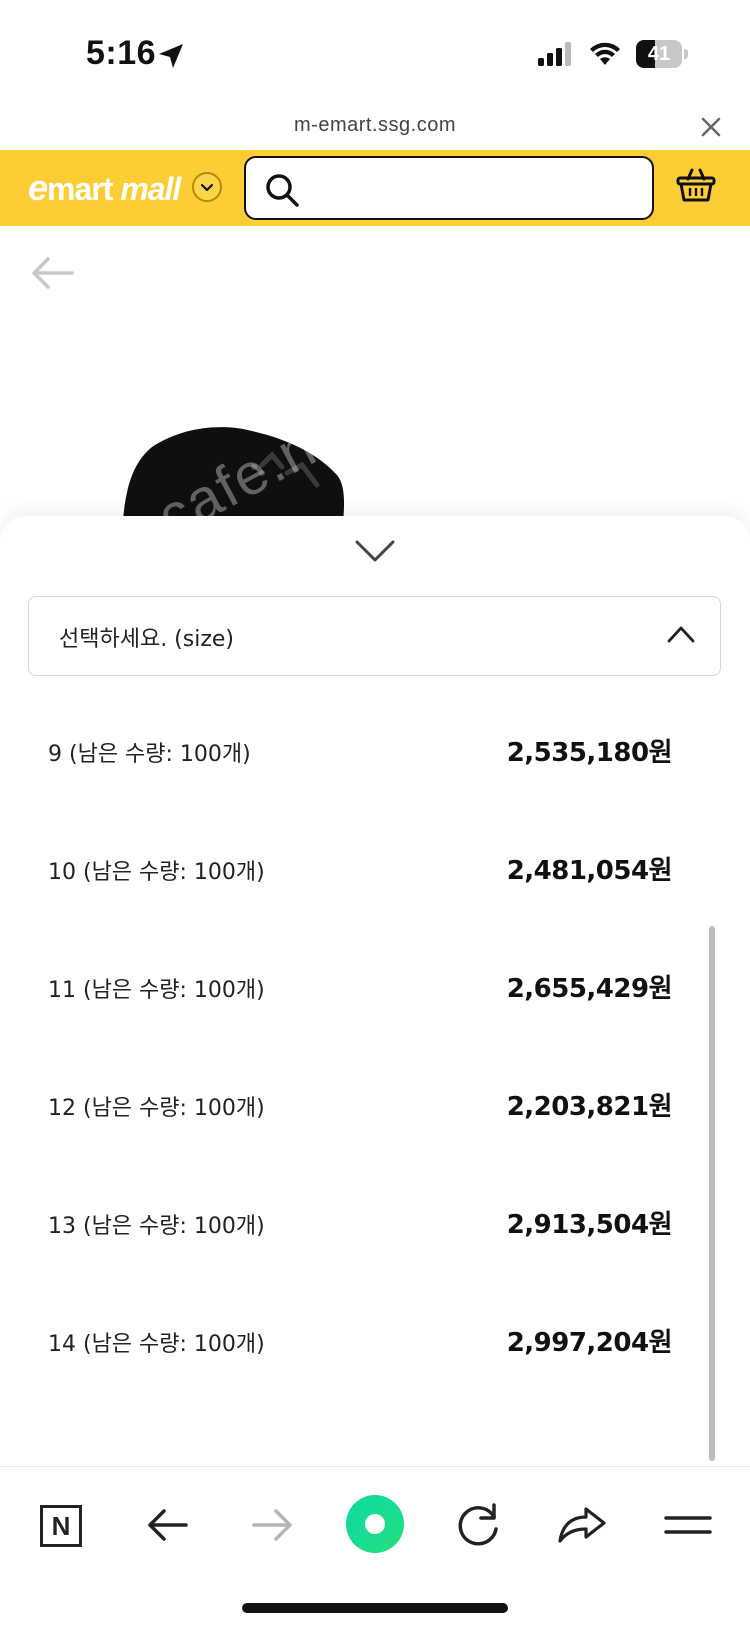  Describe the element at coordinates (350, 766) in the screenshot. I see `size-option-row: 9 (남은 수량: 100개) 2,535,180원` at that location.